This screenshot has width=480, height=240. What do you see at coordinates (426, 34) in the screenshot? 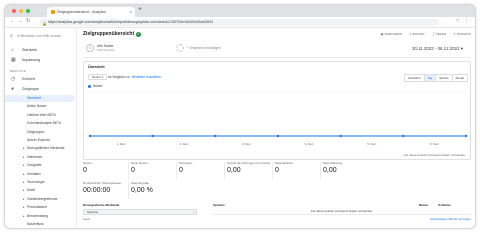
I see `report-toolbar: ▣ SPEICHERN ⇪ EXPORT ⤴ TEILEN ✦ INSIGHTS` at bounding box center [426, 34].